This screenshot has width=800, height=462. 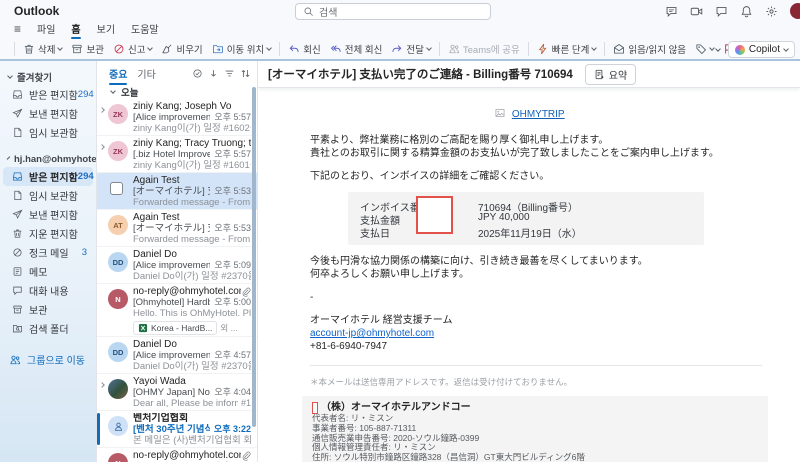 What do you see at coordinates (732, 11) in the screenshot?
I see `titlebar-icons` at bounding box center [732, 11].